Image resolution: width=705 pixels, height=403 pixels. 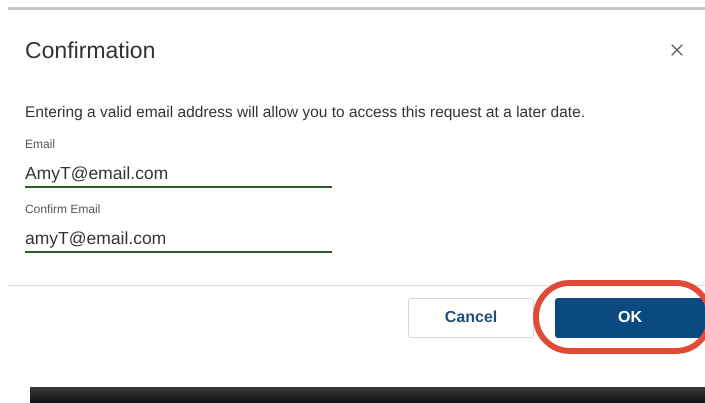 What do you see at coordinates (178, 239) in the screenshot?
I see `email-field: amyT@email.com` at bounding box center [178, 239].